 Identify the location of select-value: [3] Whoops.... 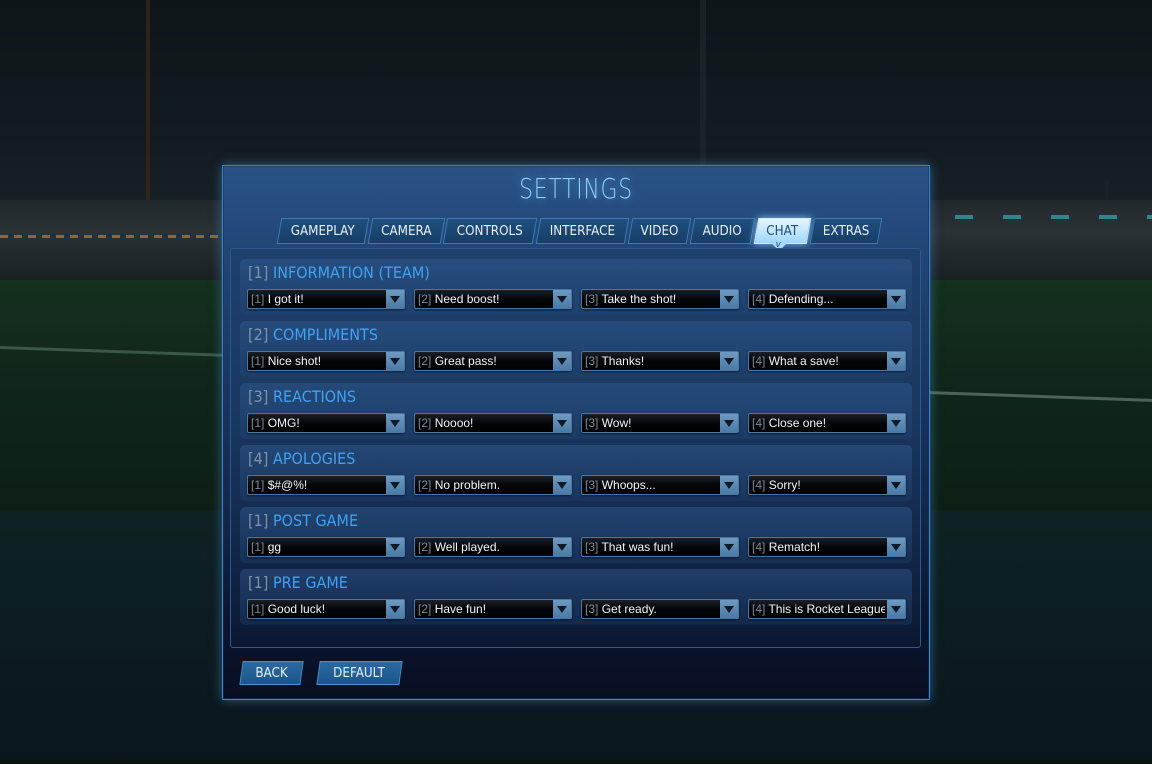
(651, 485).